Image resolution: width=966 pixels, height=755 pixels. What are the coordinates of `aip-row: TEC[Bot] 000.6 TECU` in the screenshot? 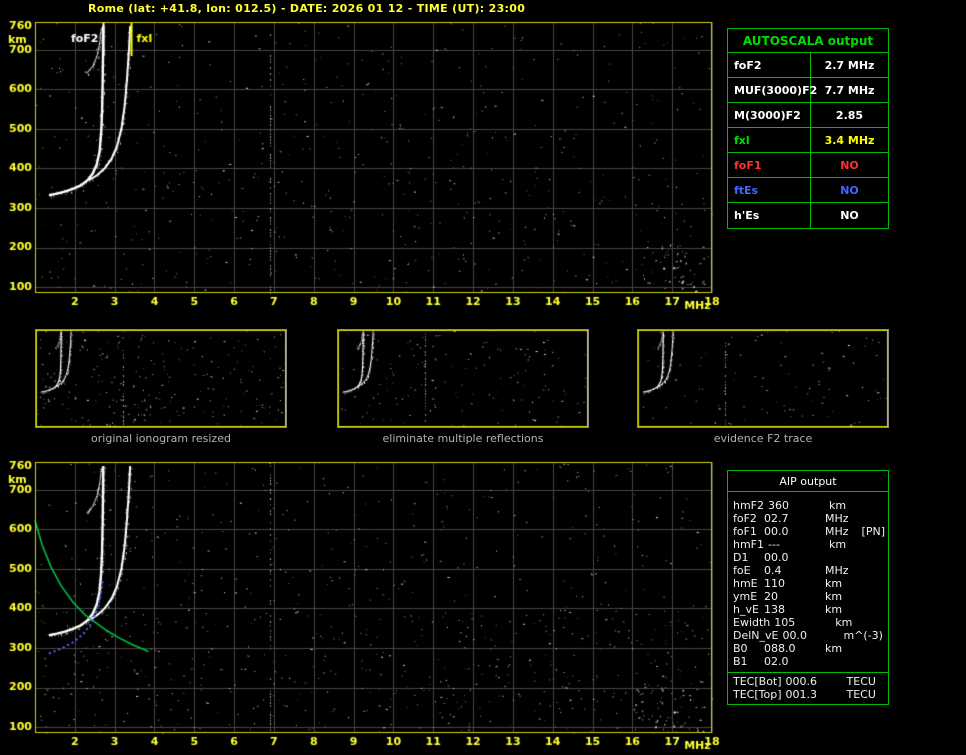 It's located at (808, 681).